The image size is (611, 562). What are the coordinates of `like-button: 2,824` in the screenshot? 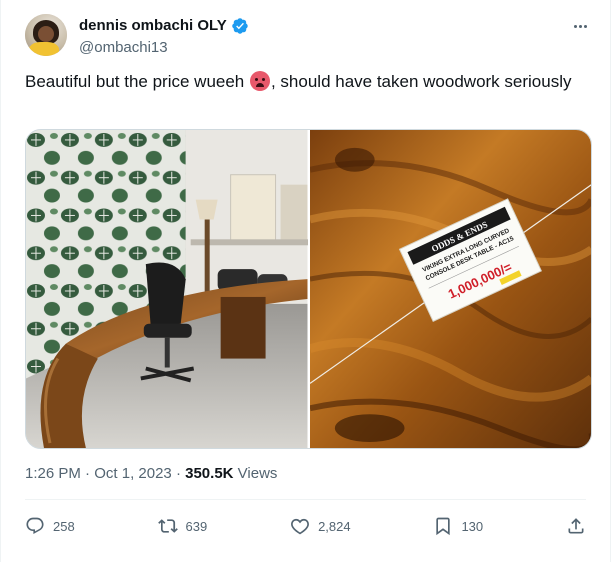 It's located at (320, 526).